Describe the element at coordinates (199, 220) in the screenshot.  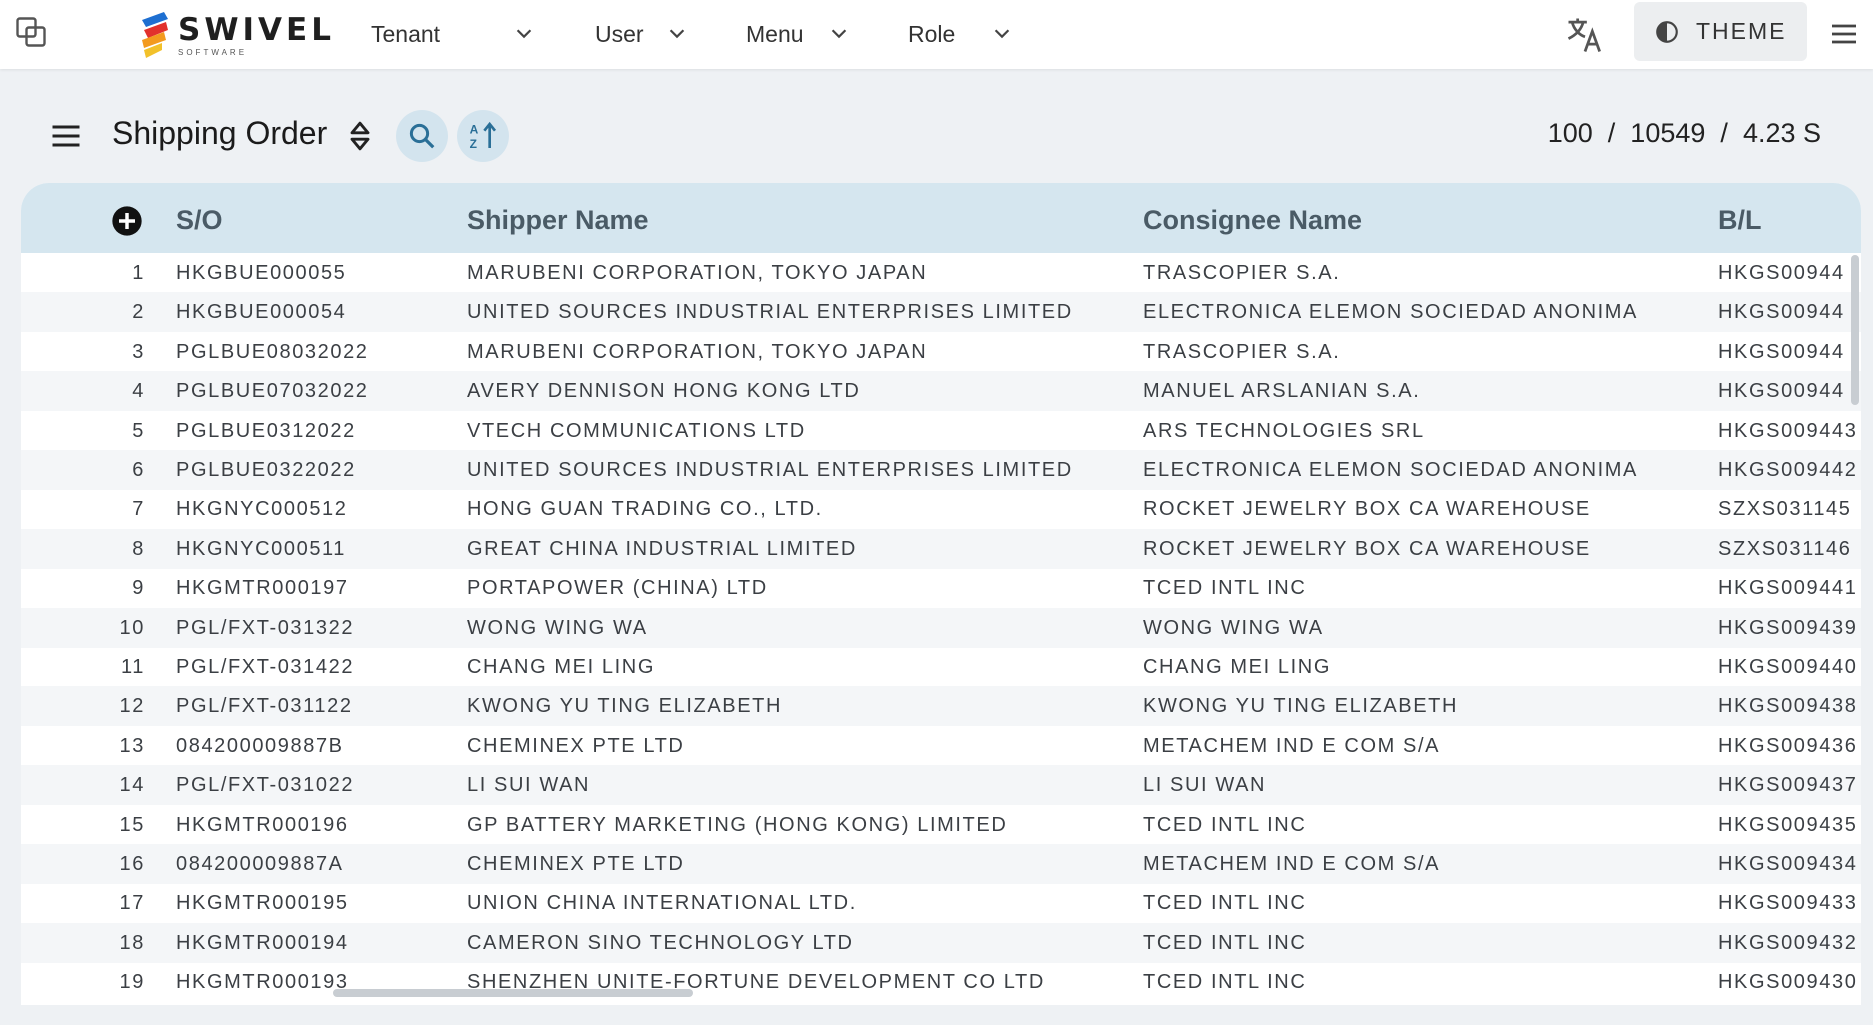
I see `column-header-so: S/O` at that location.